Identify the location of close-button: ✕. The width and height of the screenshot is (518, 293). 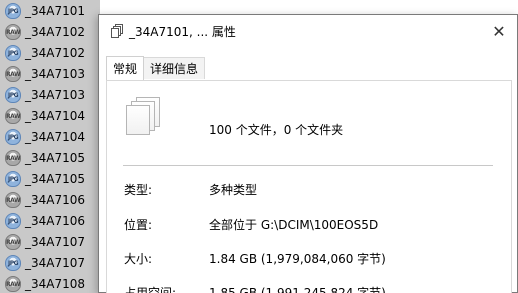
(499, 31).